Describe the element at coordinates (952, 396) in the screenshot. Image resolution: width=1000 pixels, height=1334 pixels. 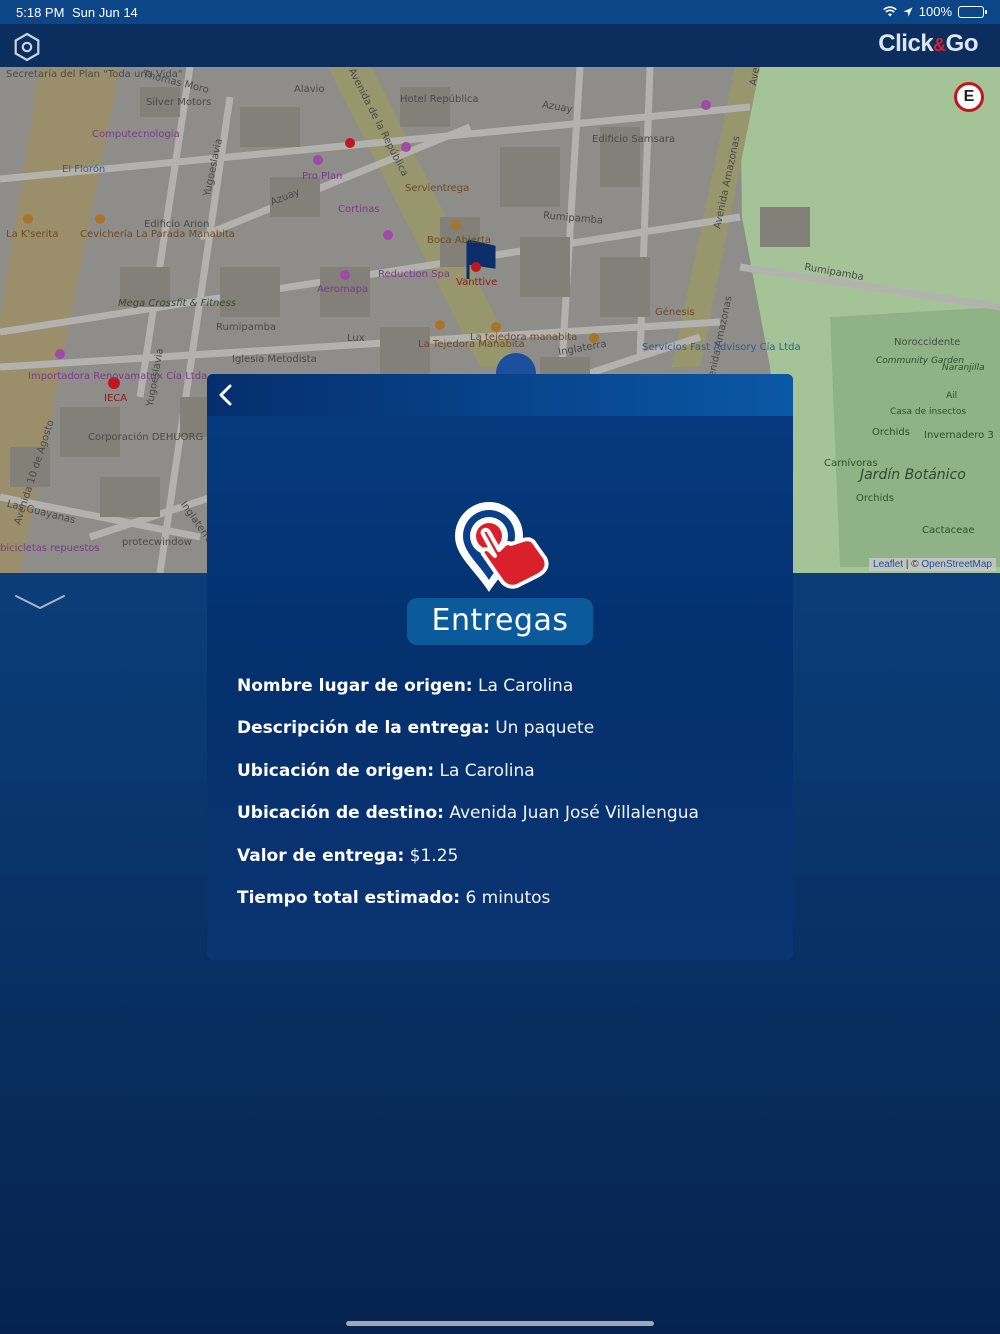
I see `map-label-ail: Ail` at that location.